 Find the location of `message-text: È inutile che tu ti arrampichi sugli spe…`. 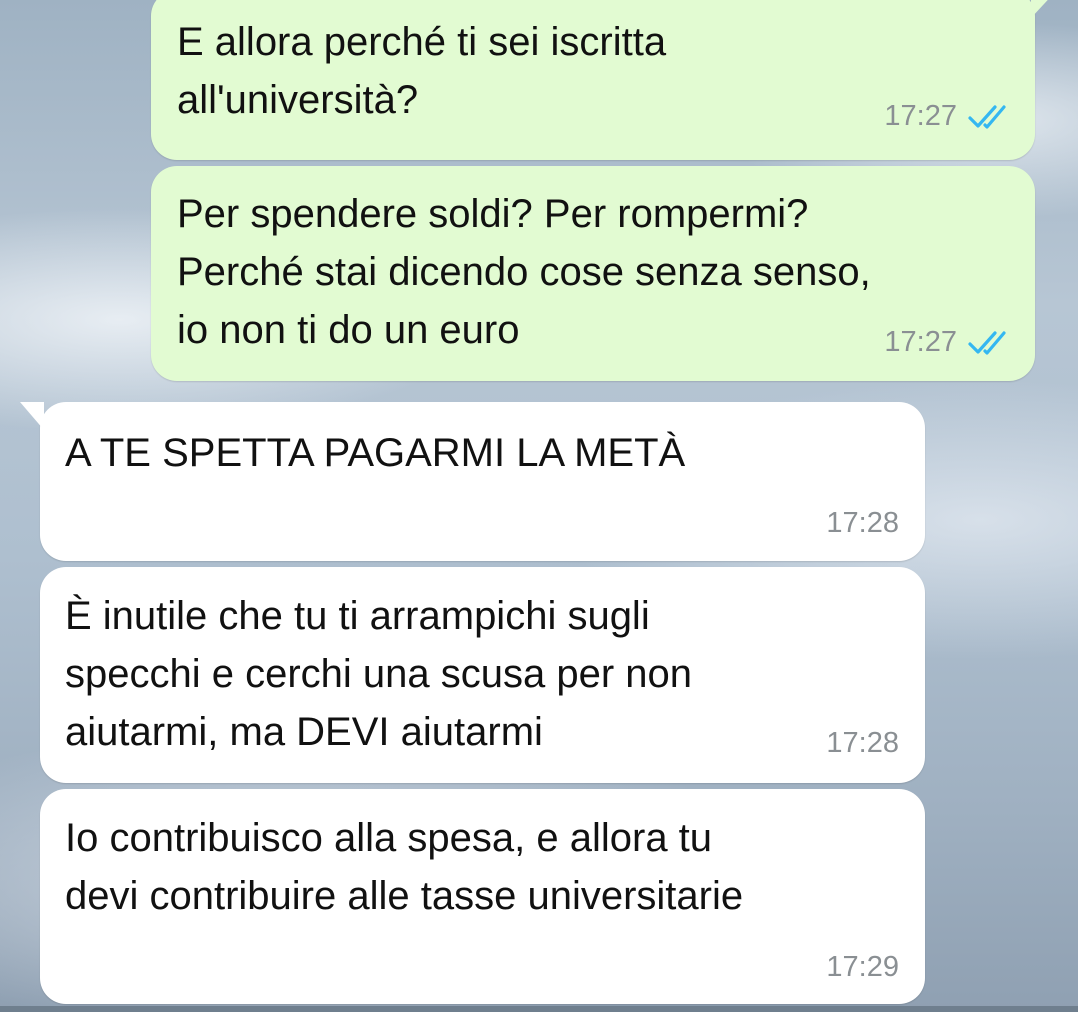

message-text: È inutile che tu ti arrampichi sugli spe… is located at coordinates (379, 674).